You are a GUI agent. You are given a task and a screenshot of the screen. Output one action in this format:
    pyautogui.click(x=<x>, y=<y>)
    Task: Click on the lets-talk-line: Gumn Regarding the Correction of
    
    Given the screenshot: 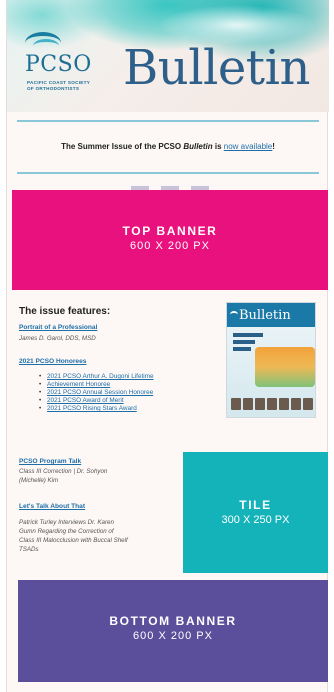 What is the action you would take?
    pyautogui.click(x=66, y=531)
    